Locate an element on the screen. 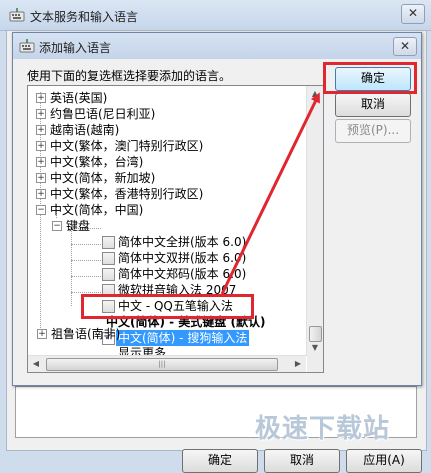  outer-apply-button: 应用(A) is located at coordinates (384, 461).